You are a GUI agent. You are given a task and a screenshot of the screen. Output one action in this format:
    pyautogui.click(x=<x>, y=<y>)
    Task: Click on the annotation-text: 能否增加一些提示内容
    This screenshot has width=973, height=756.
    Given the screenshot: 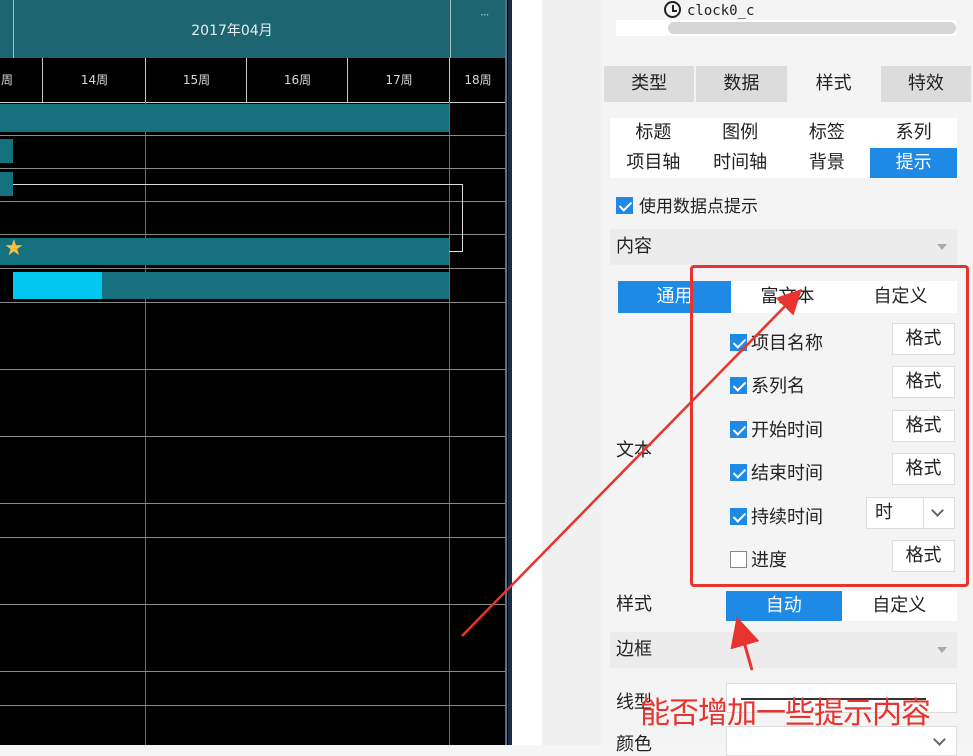 What is the action you would take?
    pyautogui.click(x=785, y=713)
    